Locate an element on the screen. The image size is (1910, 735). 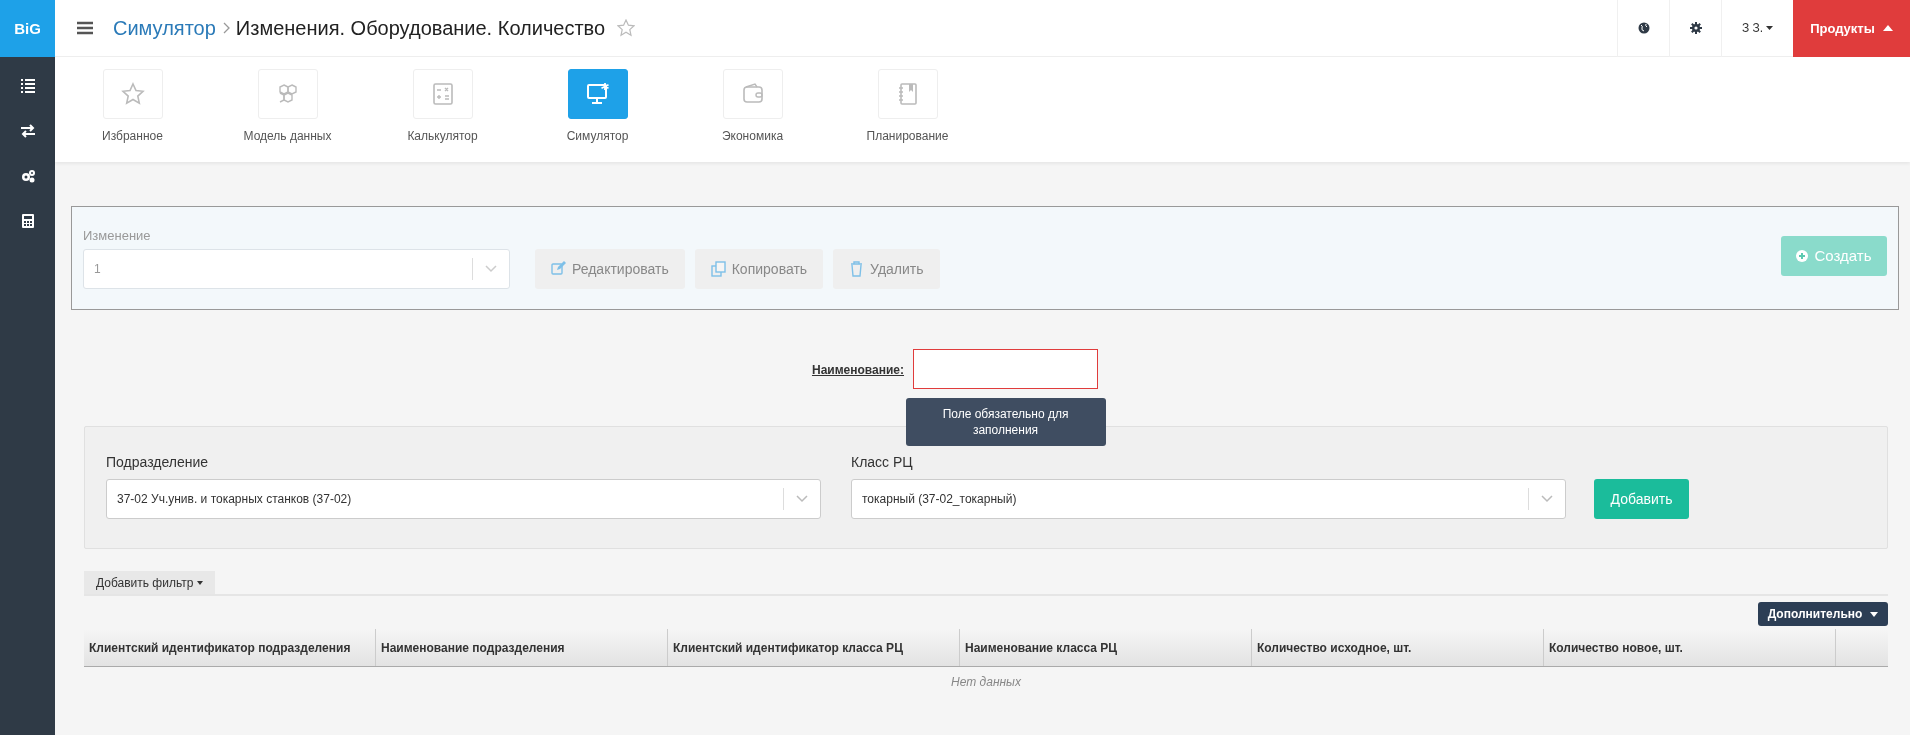
field-label: Изменение is located at coordinates (117, 235).